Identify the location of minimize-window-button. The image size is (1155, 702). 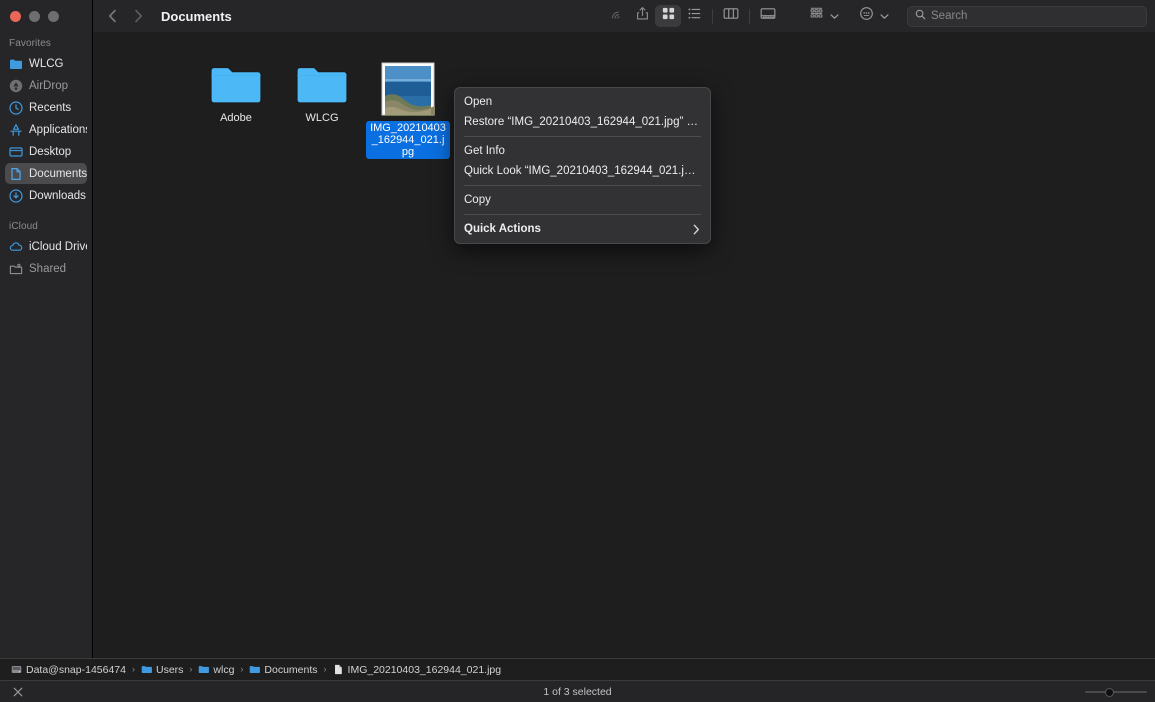
(34, 16).